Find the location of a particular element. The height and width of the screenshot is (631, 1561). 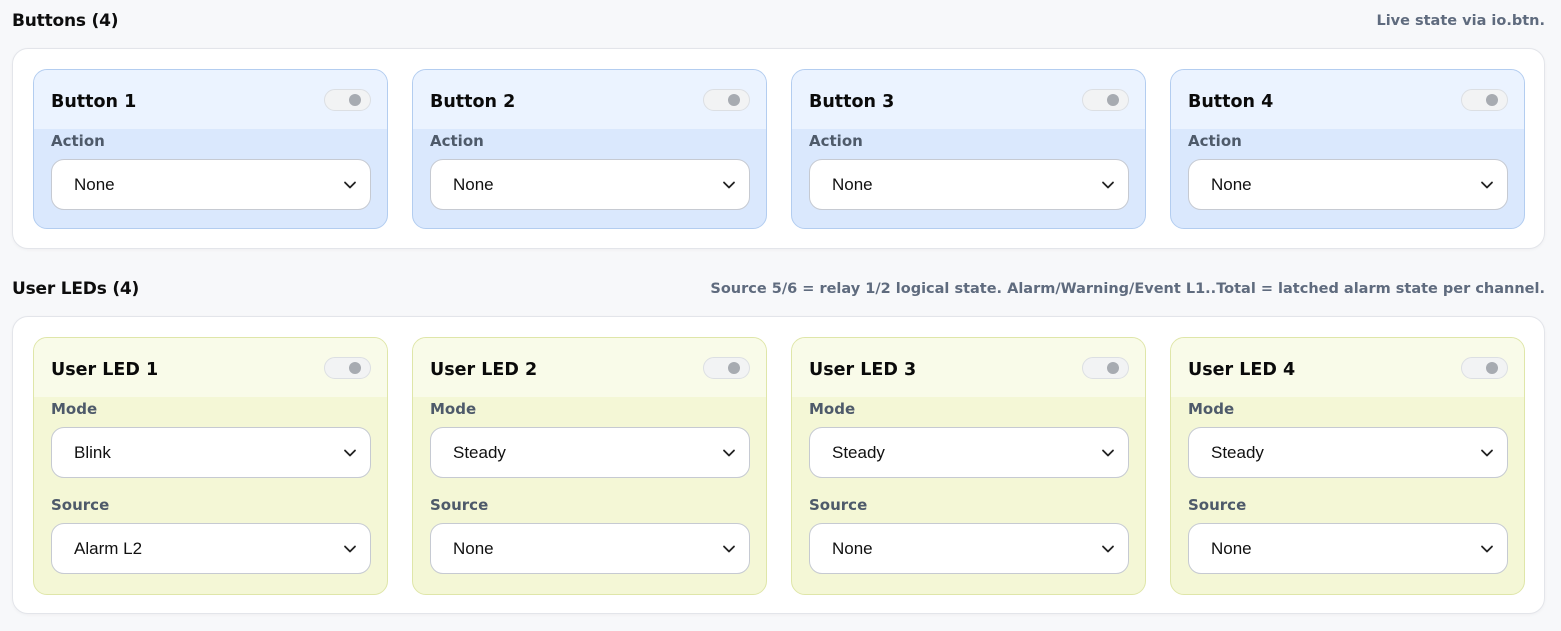

leds-section-title: User LEDs (4) is located at coordinates (76, 289).